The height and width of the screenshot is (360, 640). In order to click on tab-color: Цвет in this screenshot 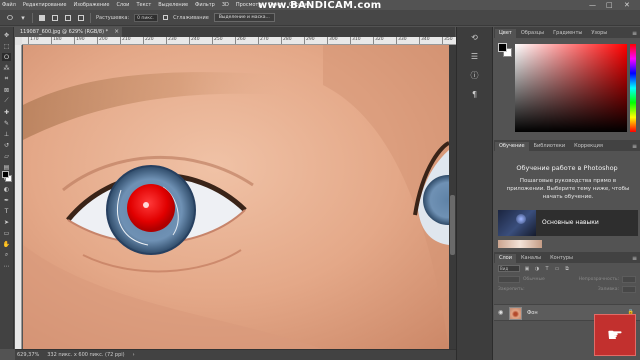, I will do `click(505, 33)`.